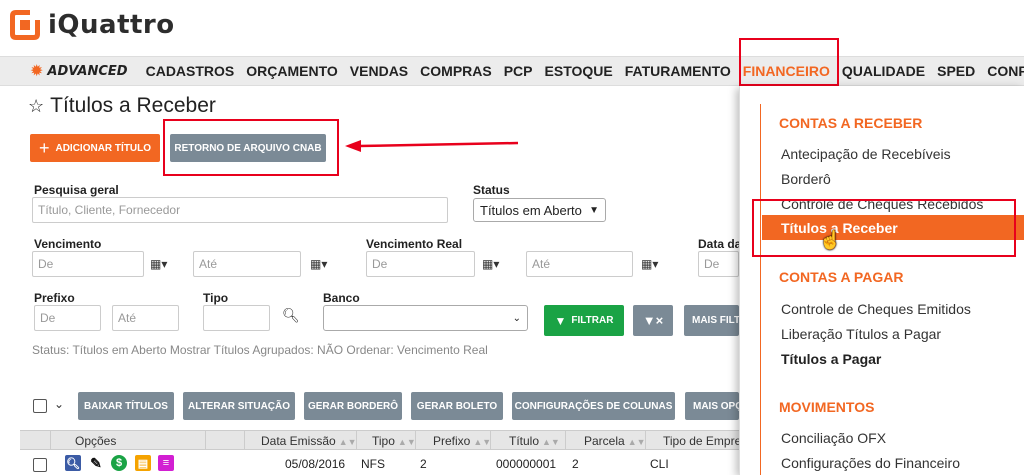 This screenshot has width=1024, height=475. I want to click on gerar-boleto-button: GERAR BOLETO, so click(457, 406).